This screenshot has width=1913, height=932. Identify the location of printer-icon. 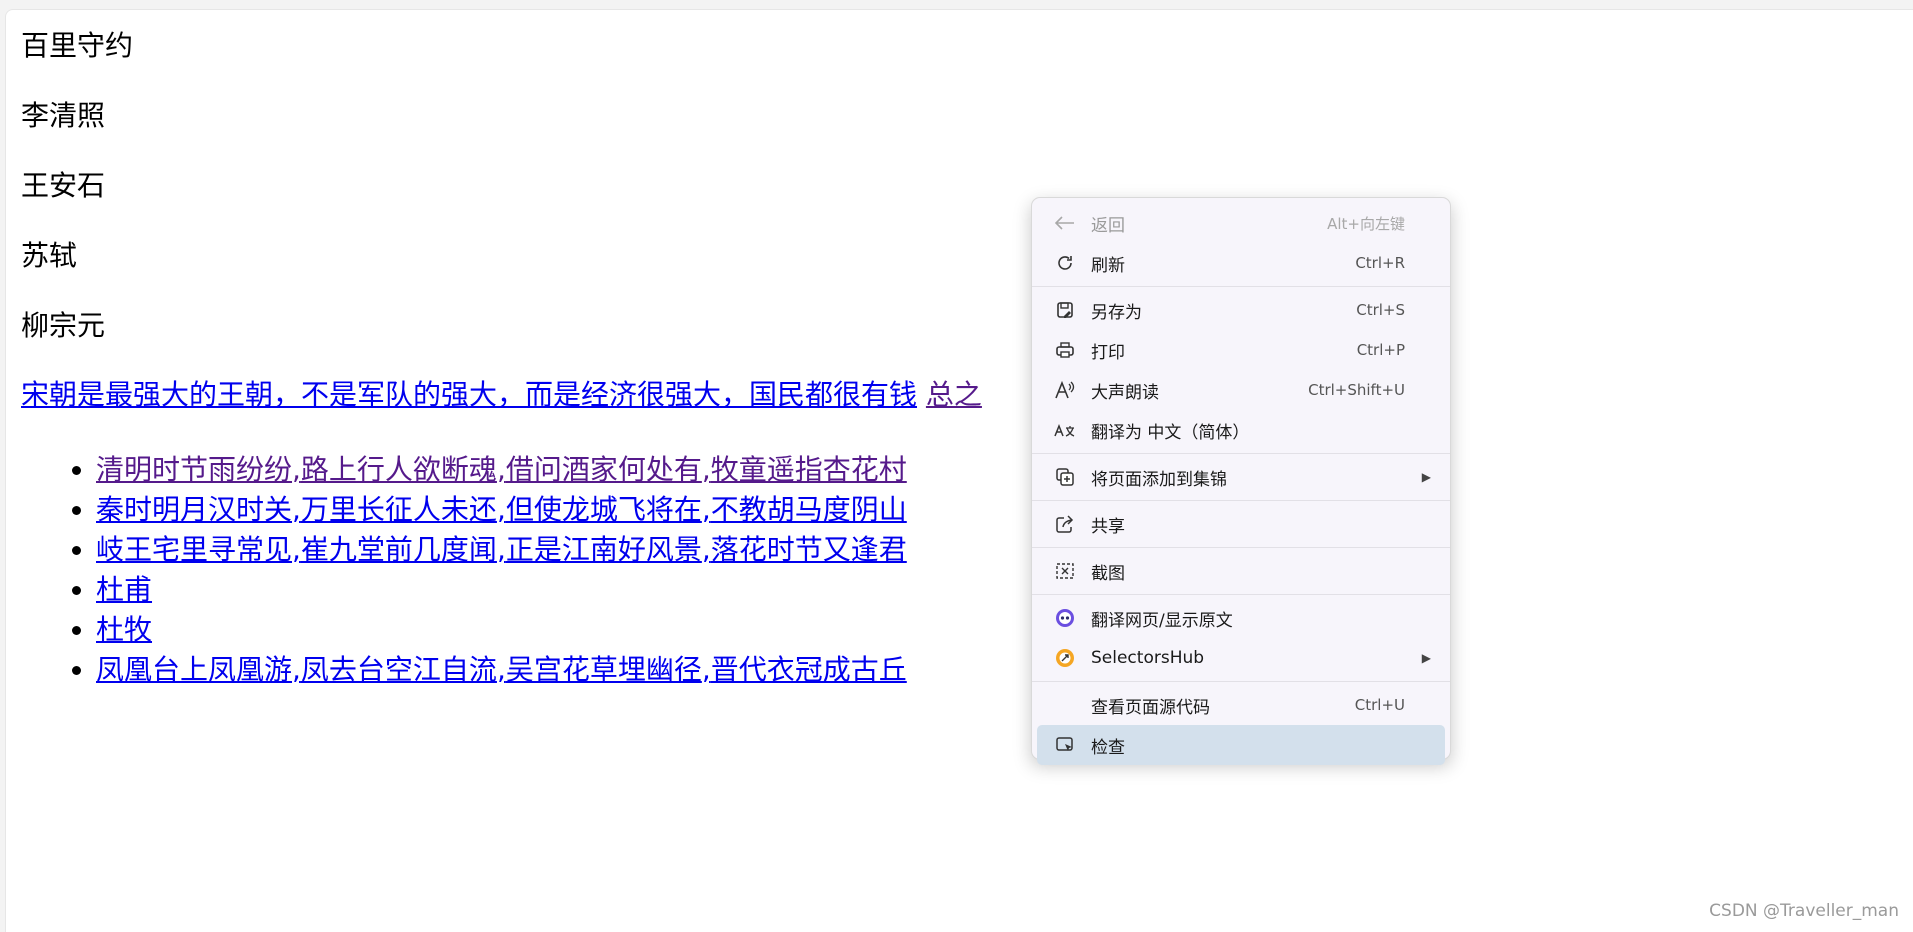
(1065, 350).